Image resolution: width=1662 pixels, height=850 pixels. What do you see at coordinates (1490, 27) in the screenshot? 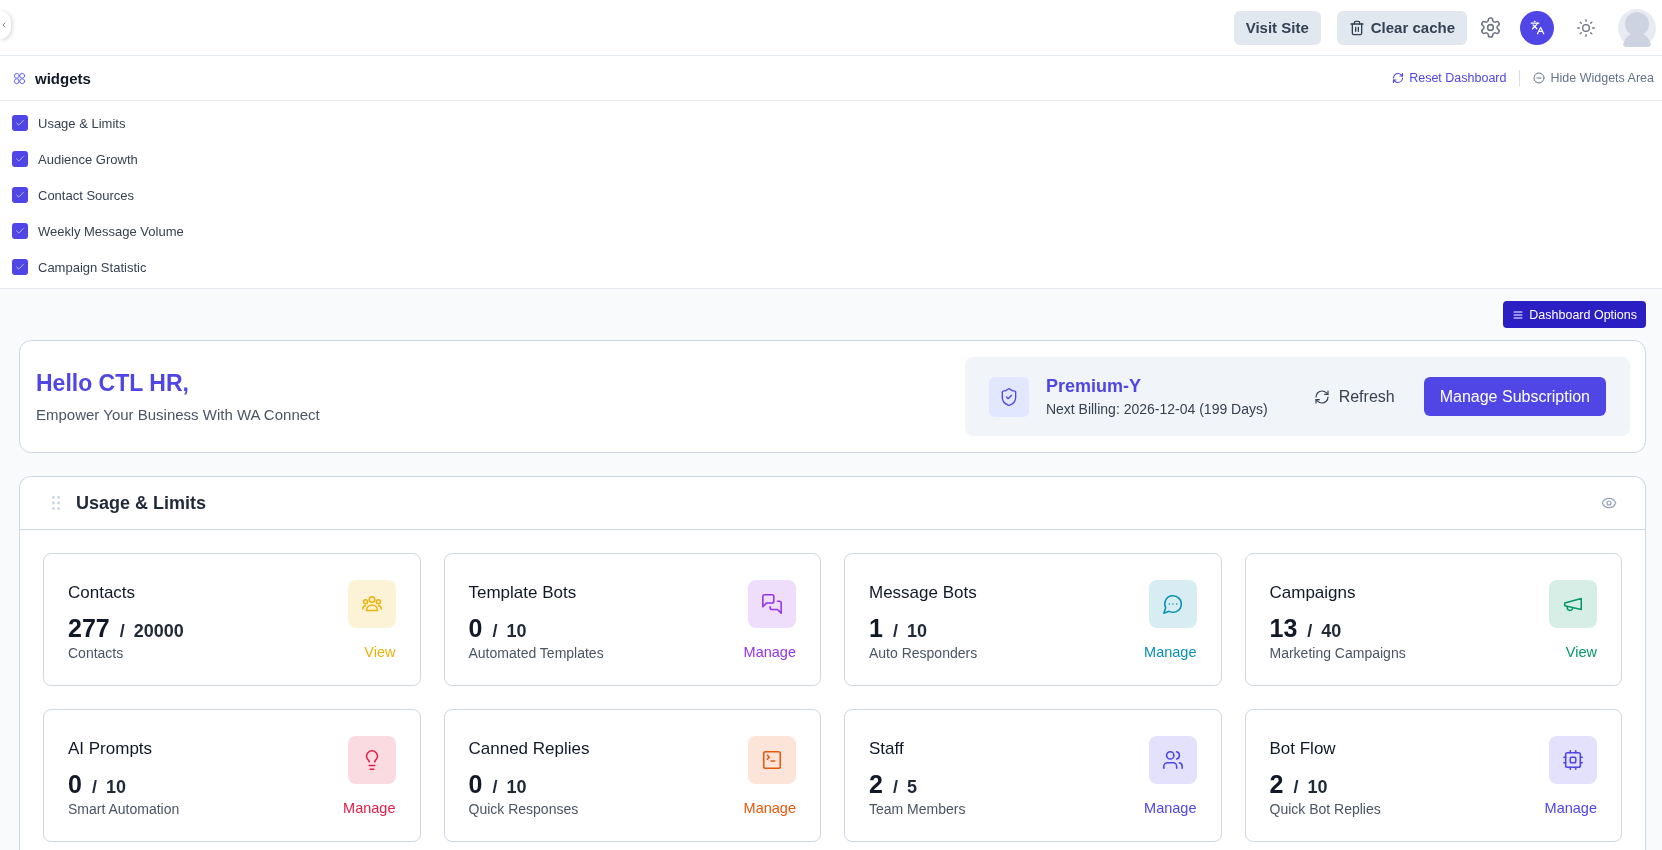
I see `settings-icon` at bounding box center [1490, 27].